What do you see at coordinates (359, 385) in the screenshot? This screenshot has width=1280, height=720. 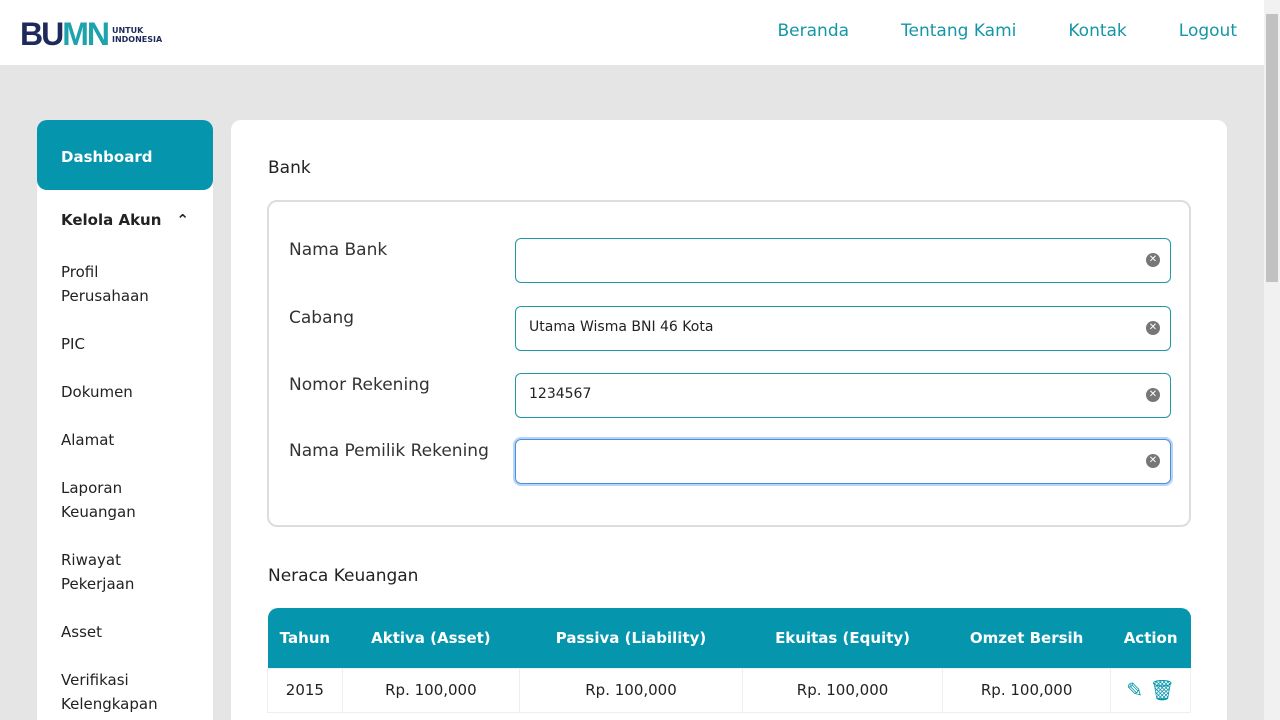 I see `field-label: Nomor Rekening` at bounding box center [359, 385].